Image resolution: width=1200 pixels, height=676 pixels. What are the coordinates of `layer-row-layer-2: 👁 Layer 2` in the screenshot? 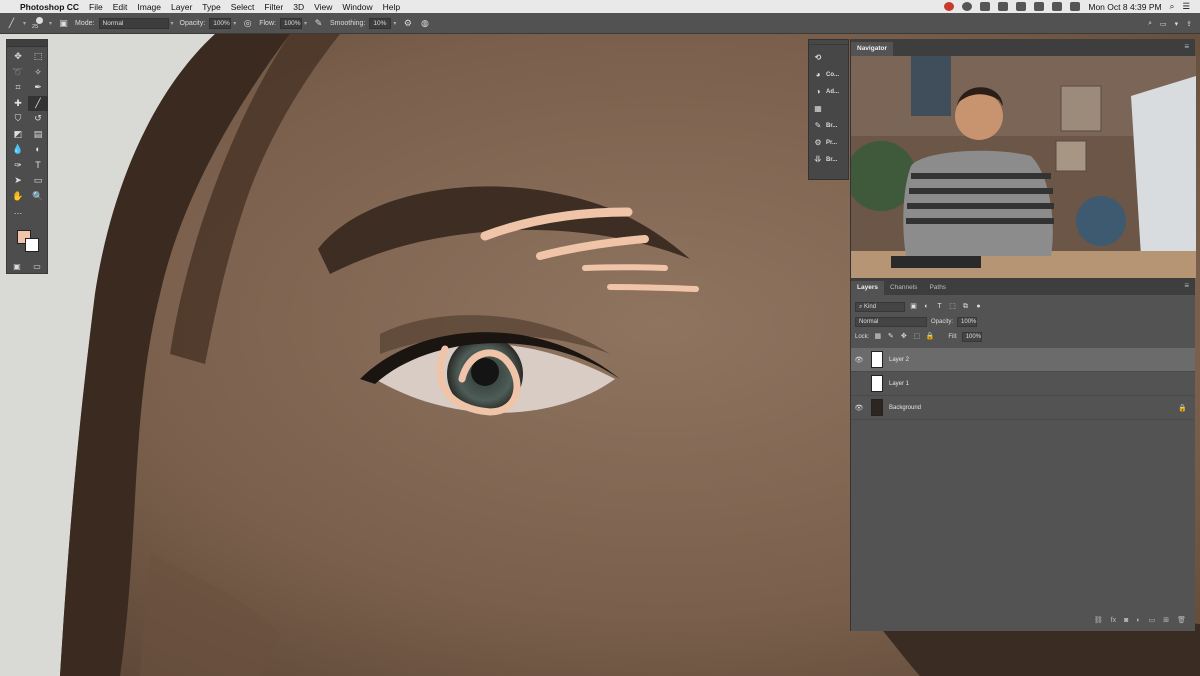 It's located at (1023, 360).